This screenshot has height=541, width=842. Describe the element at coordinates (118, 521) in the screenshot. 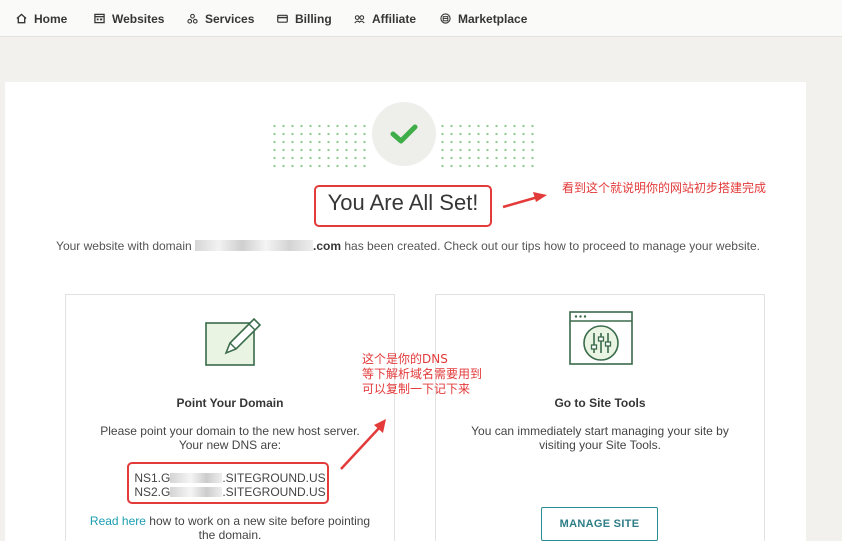

I see `read-here-link: Read here` at that location.